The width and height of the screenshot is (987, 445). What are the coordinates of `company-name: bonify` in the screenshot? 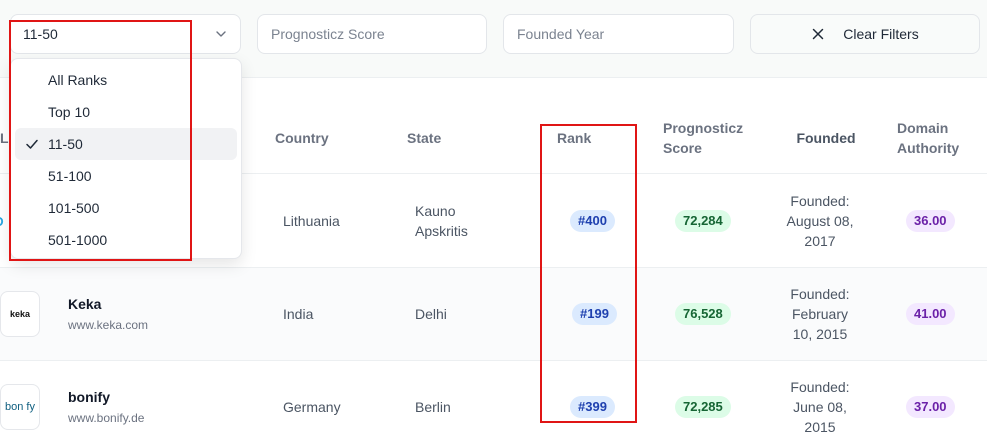 It's located at (89, 397).